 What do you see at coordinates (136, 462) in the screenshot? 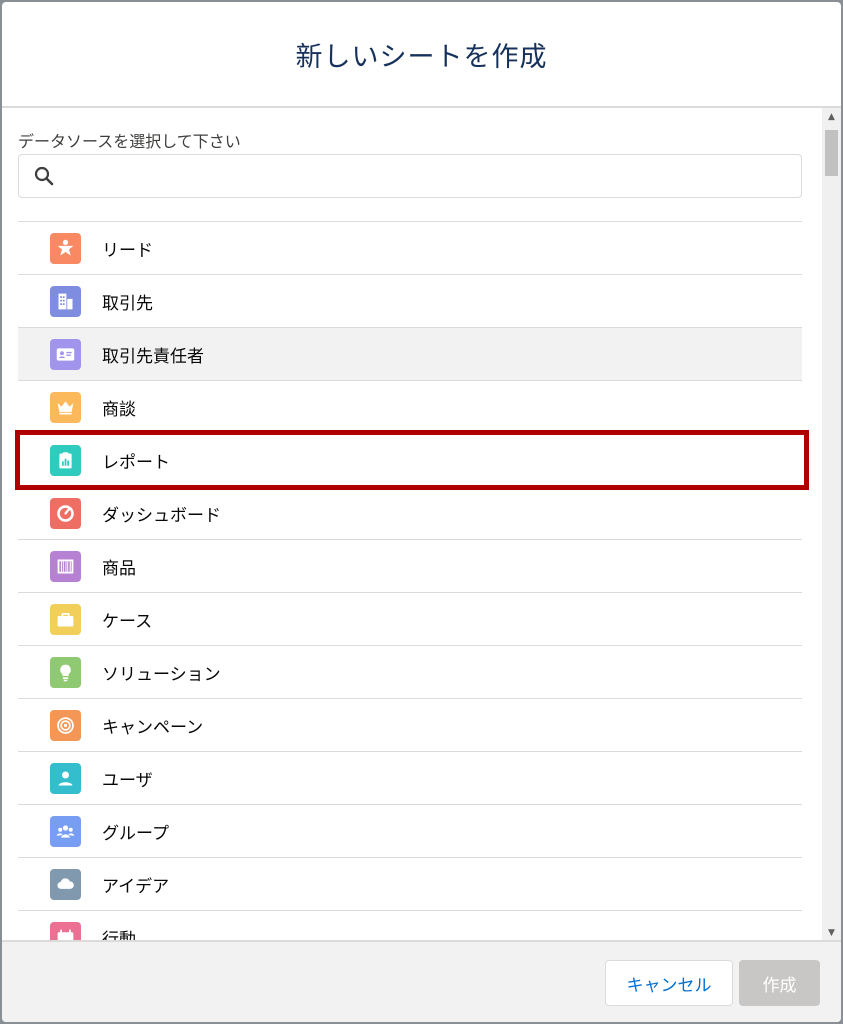
I see `list-item-label: レポート` at bounding box center [136, 462].